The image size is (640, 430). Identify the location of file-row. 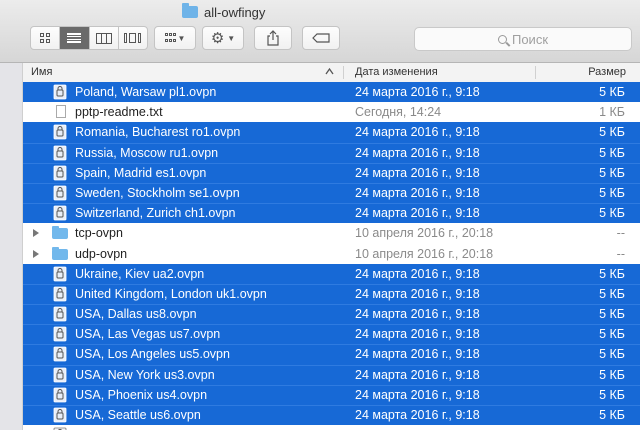
(331, 427).